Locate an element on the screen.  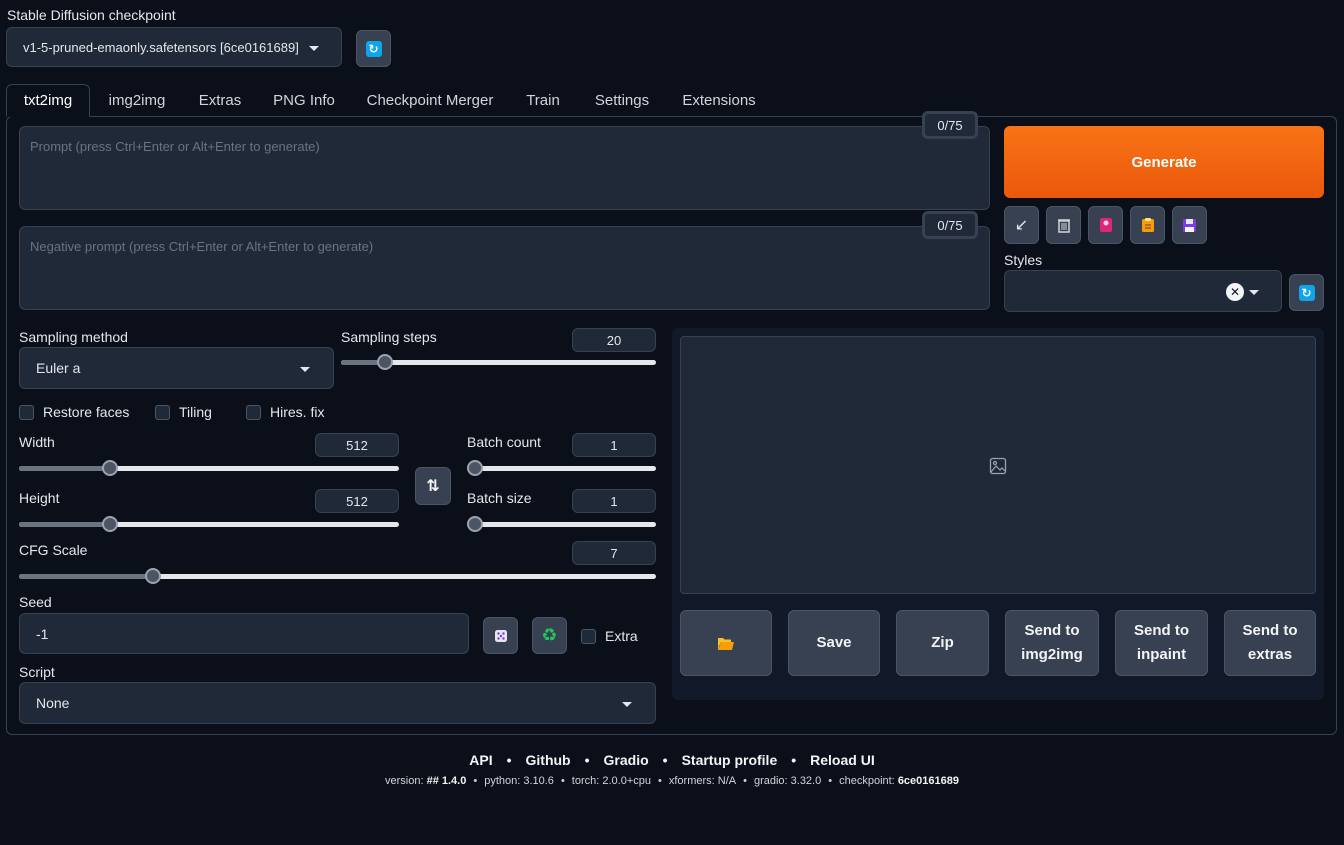
batch-size-input: 1 is located at coordinates (614, 501).